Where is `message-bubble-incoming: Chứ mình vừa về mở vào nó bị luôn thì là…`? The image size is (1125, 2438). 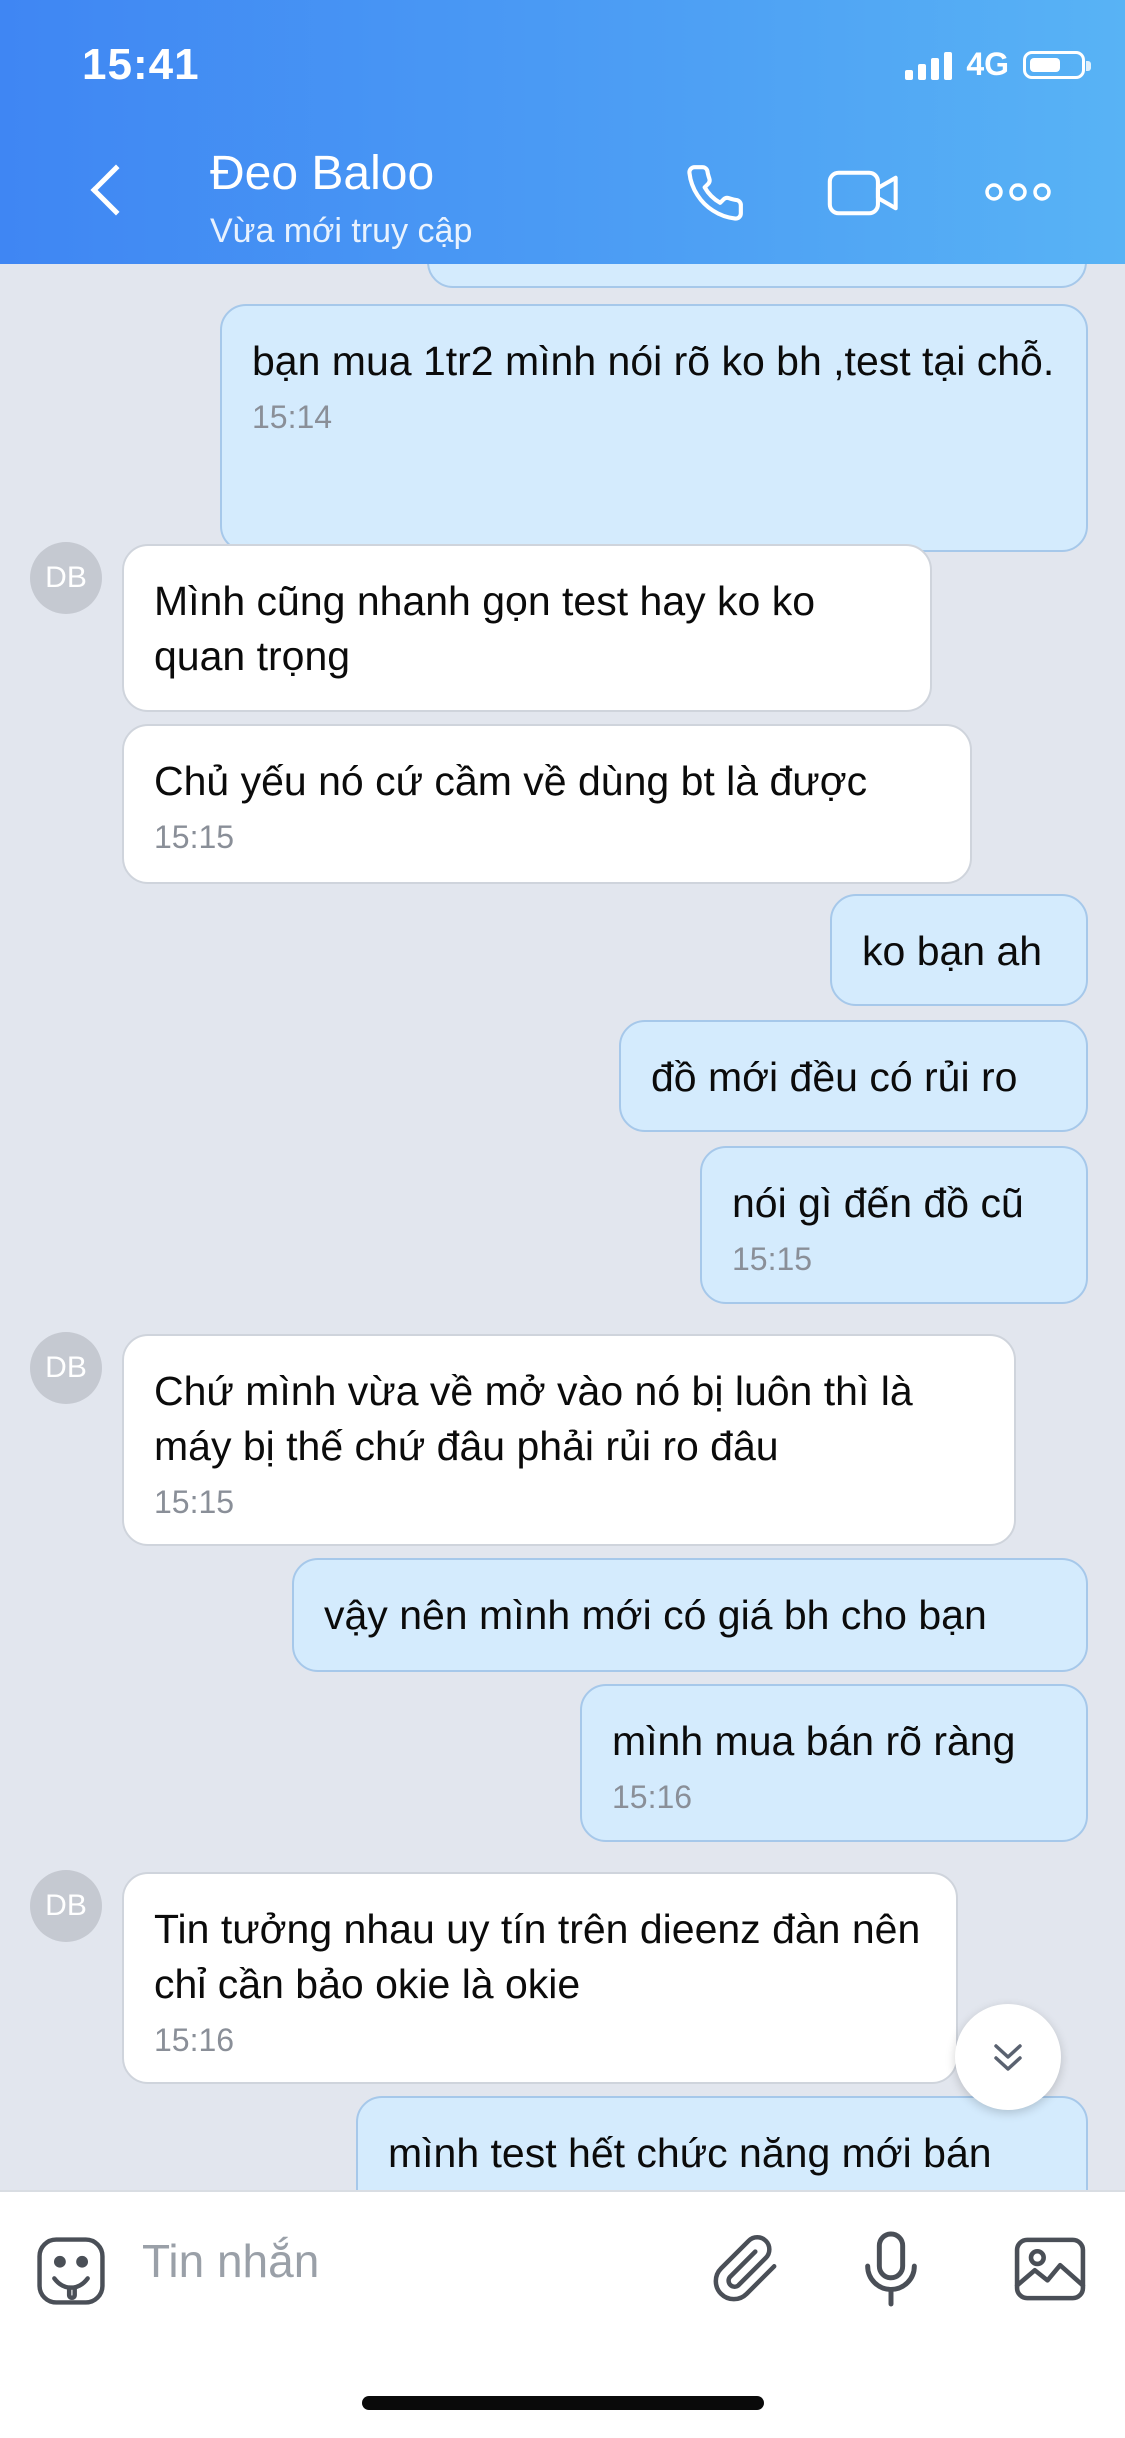 message-bubble-incoming: Chứ mình vừa về mở vào nó bị luôn thì là… is located at coordinates (569, 1440).